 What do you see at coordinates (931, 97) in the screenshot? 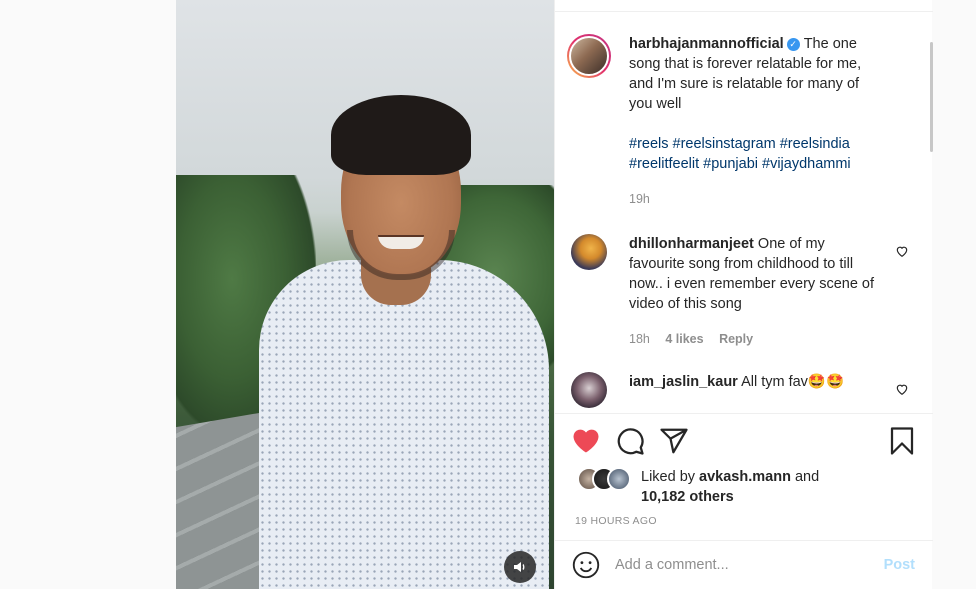
I see `scrollbar` at bounding box center [931, 97].